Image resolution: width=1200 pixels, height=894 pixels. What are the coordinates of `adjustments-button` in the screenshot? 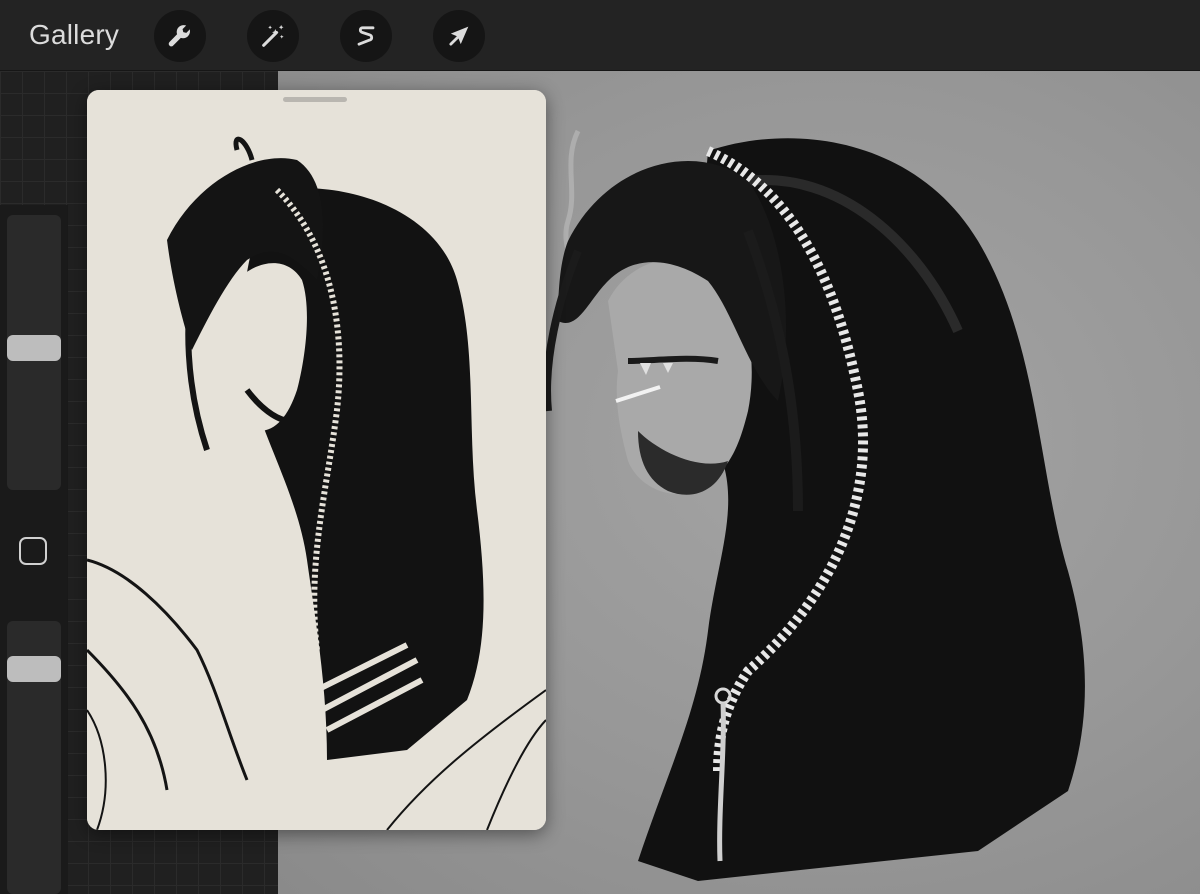 It's located at (273, 36).